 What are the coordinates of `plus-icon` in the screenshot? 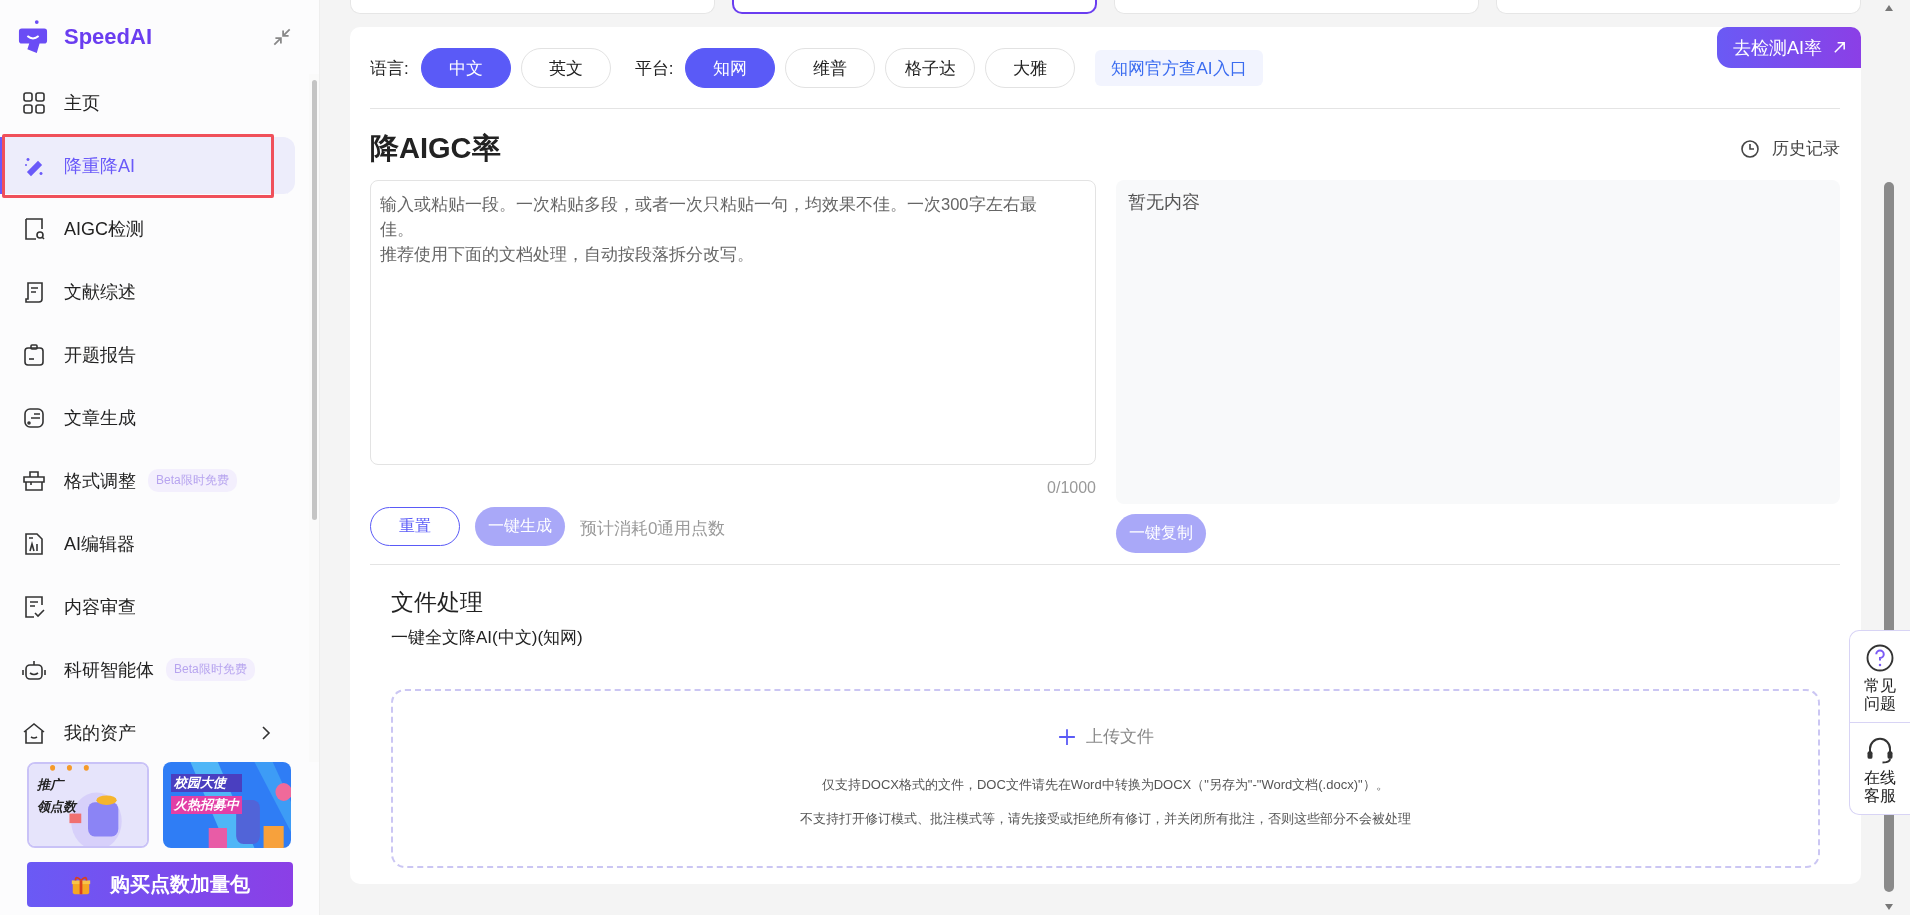 It's located at (1066, 736).